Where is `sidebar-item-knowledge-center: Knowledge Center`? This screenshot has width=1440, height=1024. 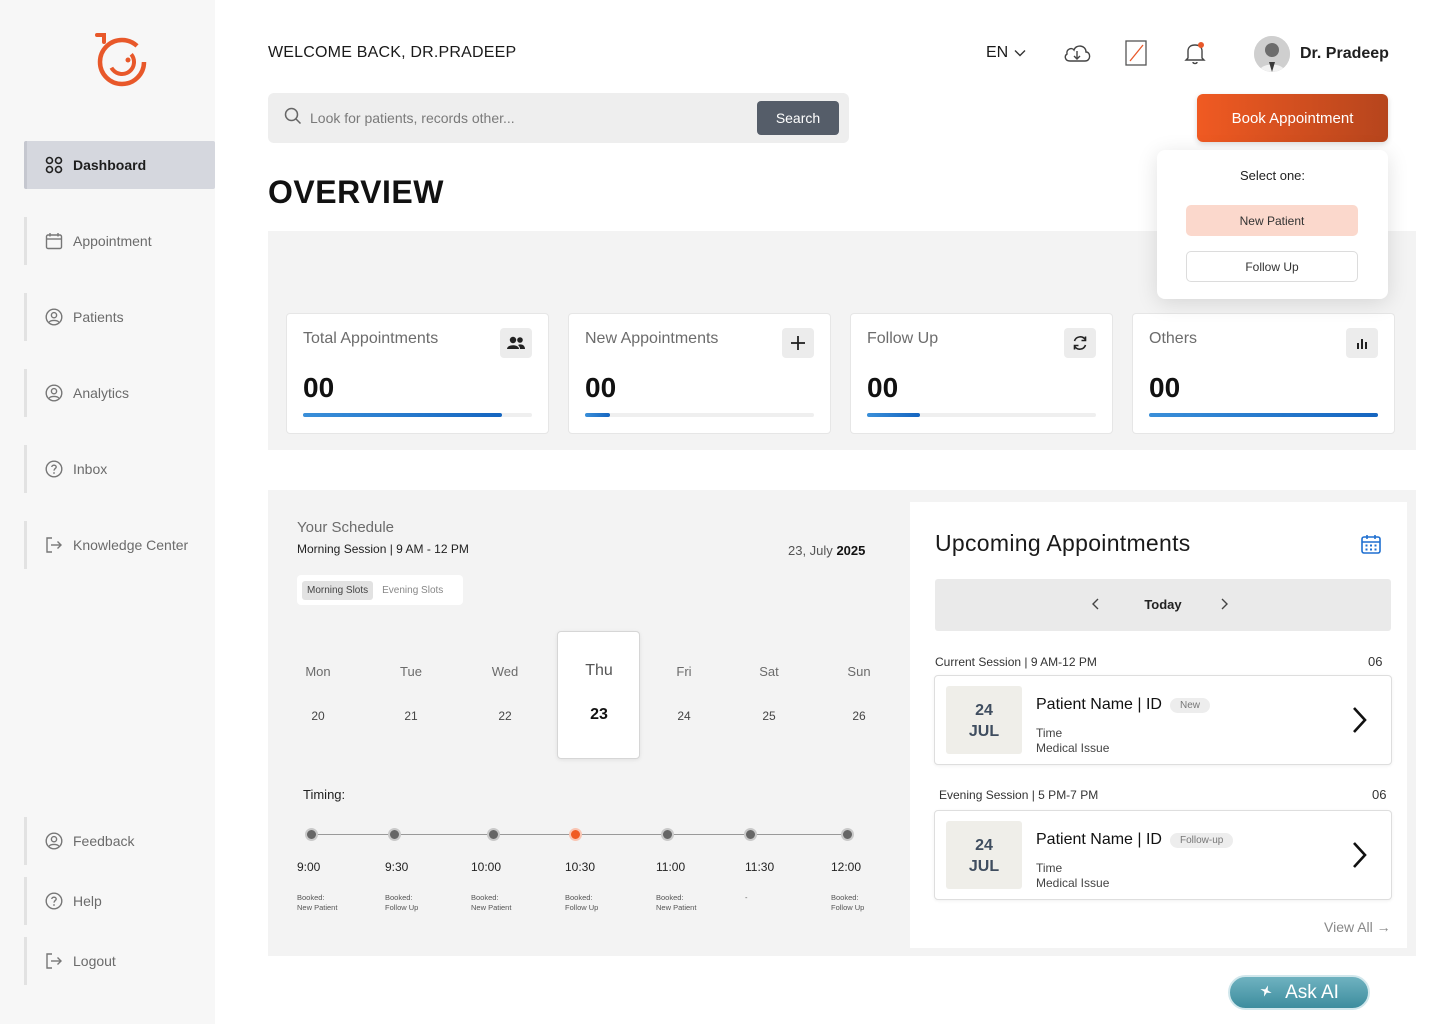
sidebar-item-knowledge-center: Knowledge Center is located at coordinates (119, 545).